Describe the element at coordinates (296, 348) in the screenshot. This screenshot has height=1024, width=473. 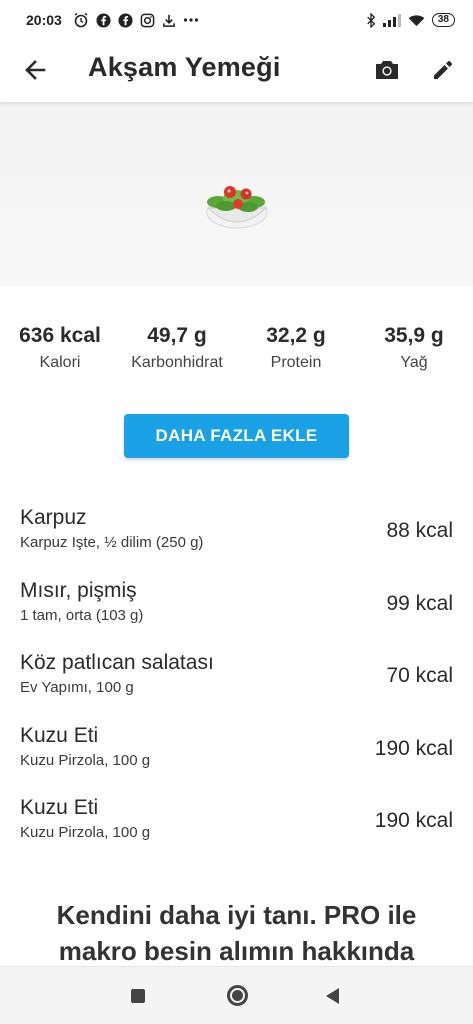
I see `macro-protein: 32,2 g Protein` at that location.